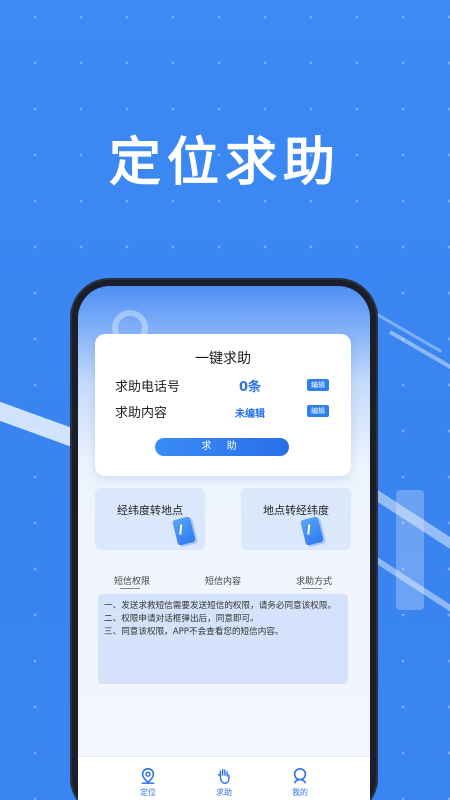  Describe the element at coordinates (224, 792) in the screenshot. I see `nav-help-label: 求助` at that location.